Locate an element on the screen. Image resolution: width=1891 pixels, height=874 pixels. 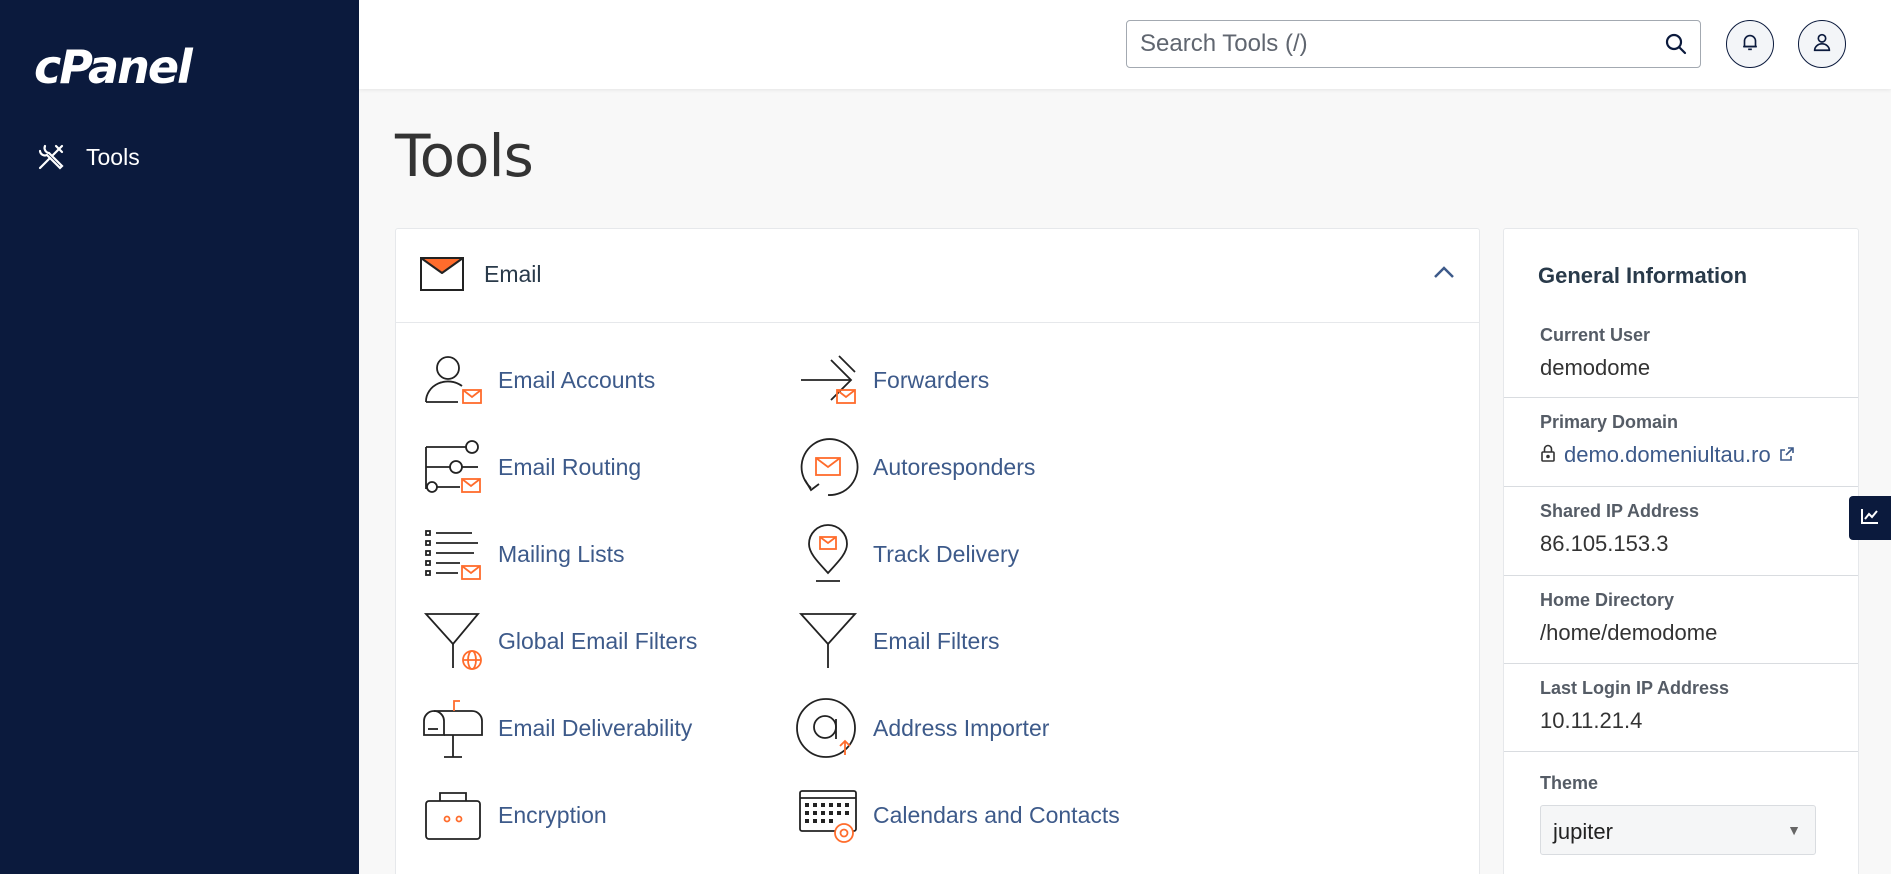
info-value: /home/demodome is located at coordinates (1629, 632).